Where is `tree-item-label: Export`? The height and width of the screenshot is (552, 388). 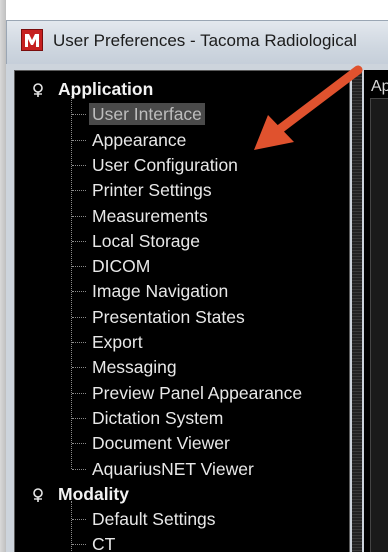 tree-item-label: Export is located at coordinates (117, 342).